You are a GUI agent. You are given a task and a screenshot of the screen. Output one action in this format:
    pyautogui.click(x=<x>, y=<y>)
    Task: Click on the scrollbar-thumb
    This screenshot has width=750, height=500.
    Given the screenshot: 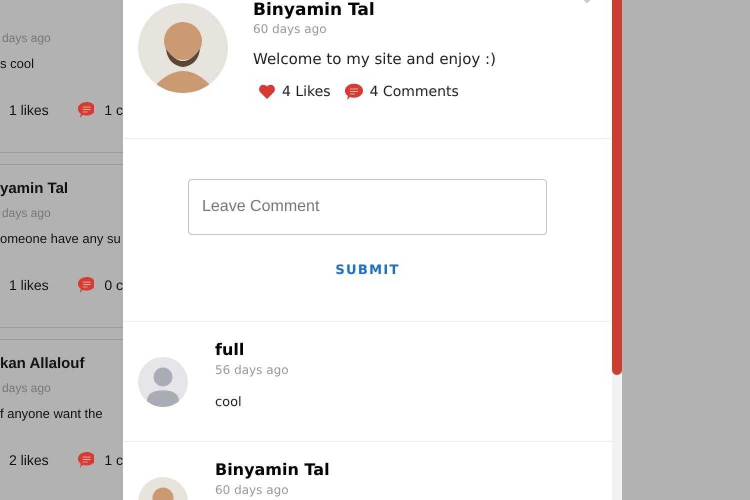 What is the action you would take?
    pyautogui.click(x=617, y=187)
    